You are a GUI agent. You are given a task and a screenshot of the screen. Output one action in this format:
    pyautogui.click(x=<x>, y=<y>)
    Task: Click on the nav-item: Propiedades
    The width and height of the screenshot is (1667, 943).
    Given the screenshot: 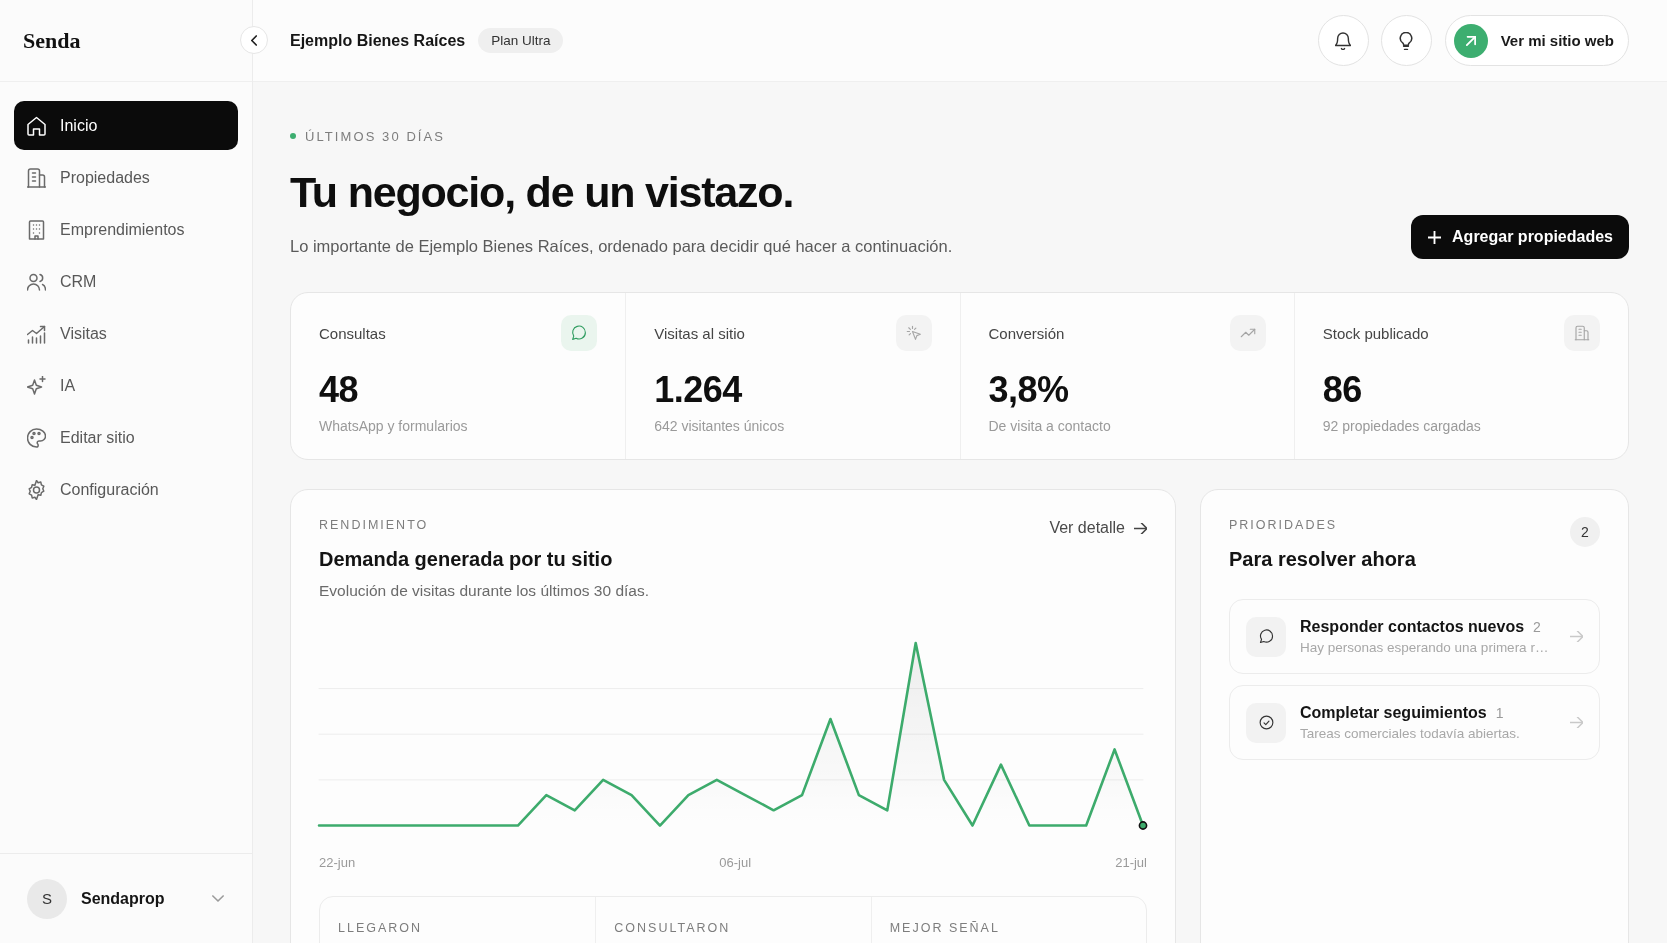 What is the action you would take?
    pyautogui.click(x=126, y=177)
    